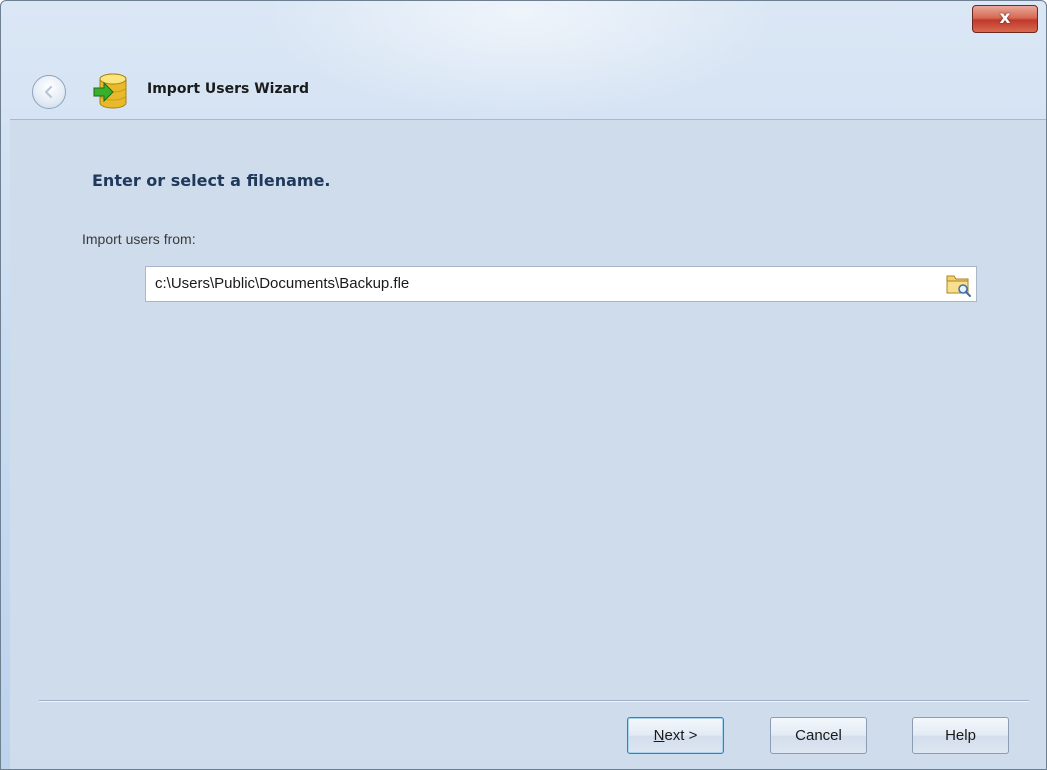 Image resolution: width=1047 pixels, height=770 pixels. What do you see at coordinates (523, 91) in the screenshot?
I see `wizard-header: Import Users Wizard` at bounding box center [523, 91].